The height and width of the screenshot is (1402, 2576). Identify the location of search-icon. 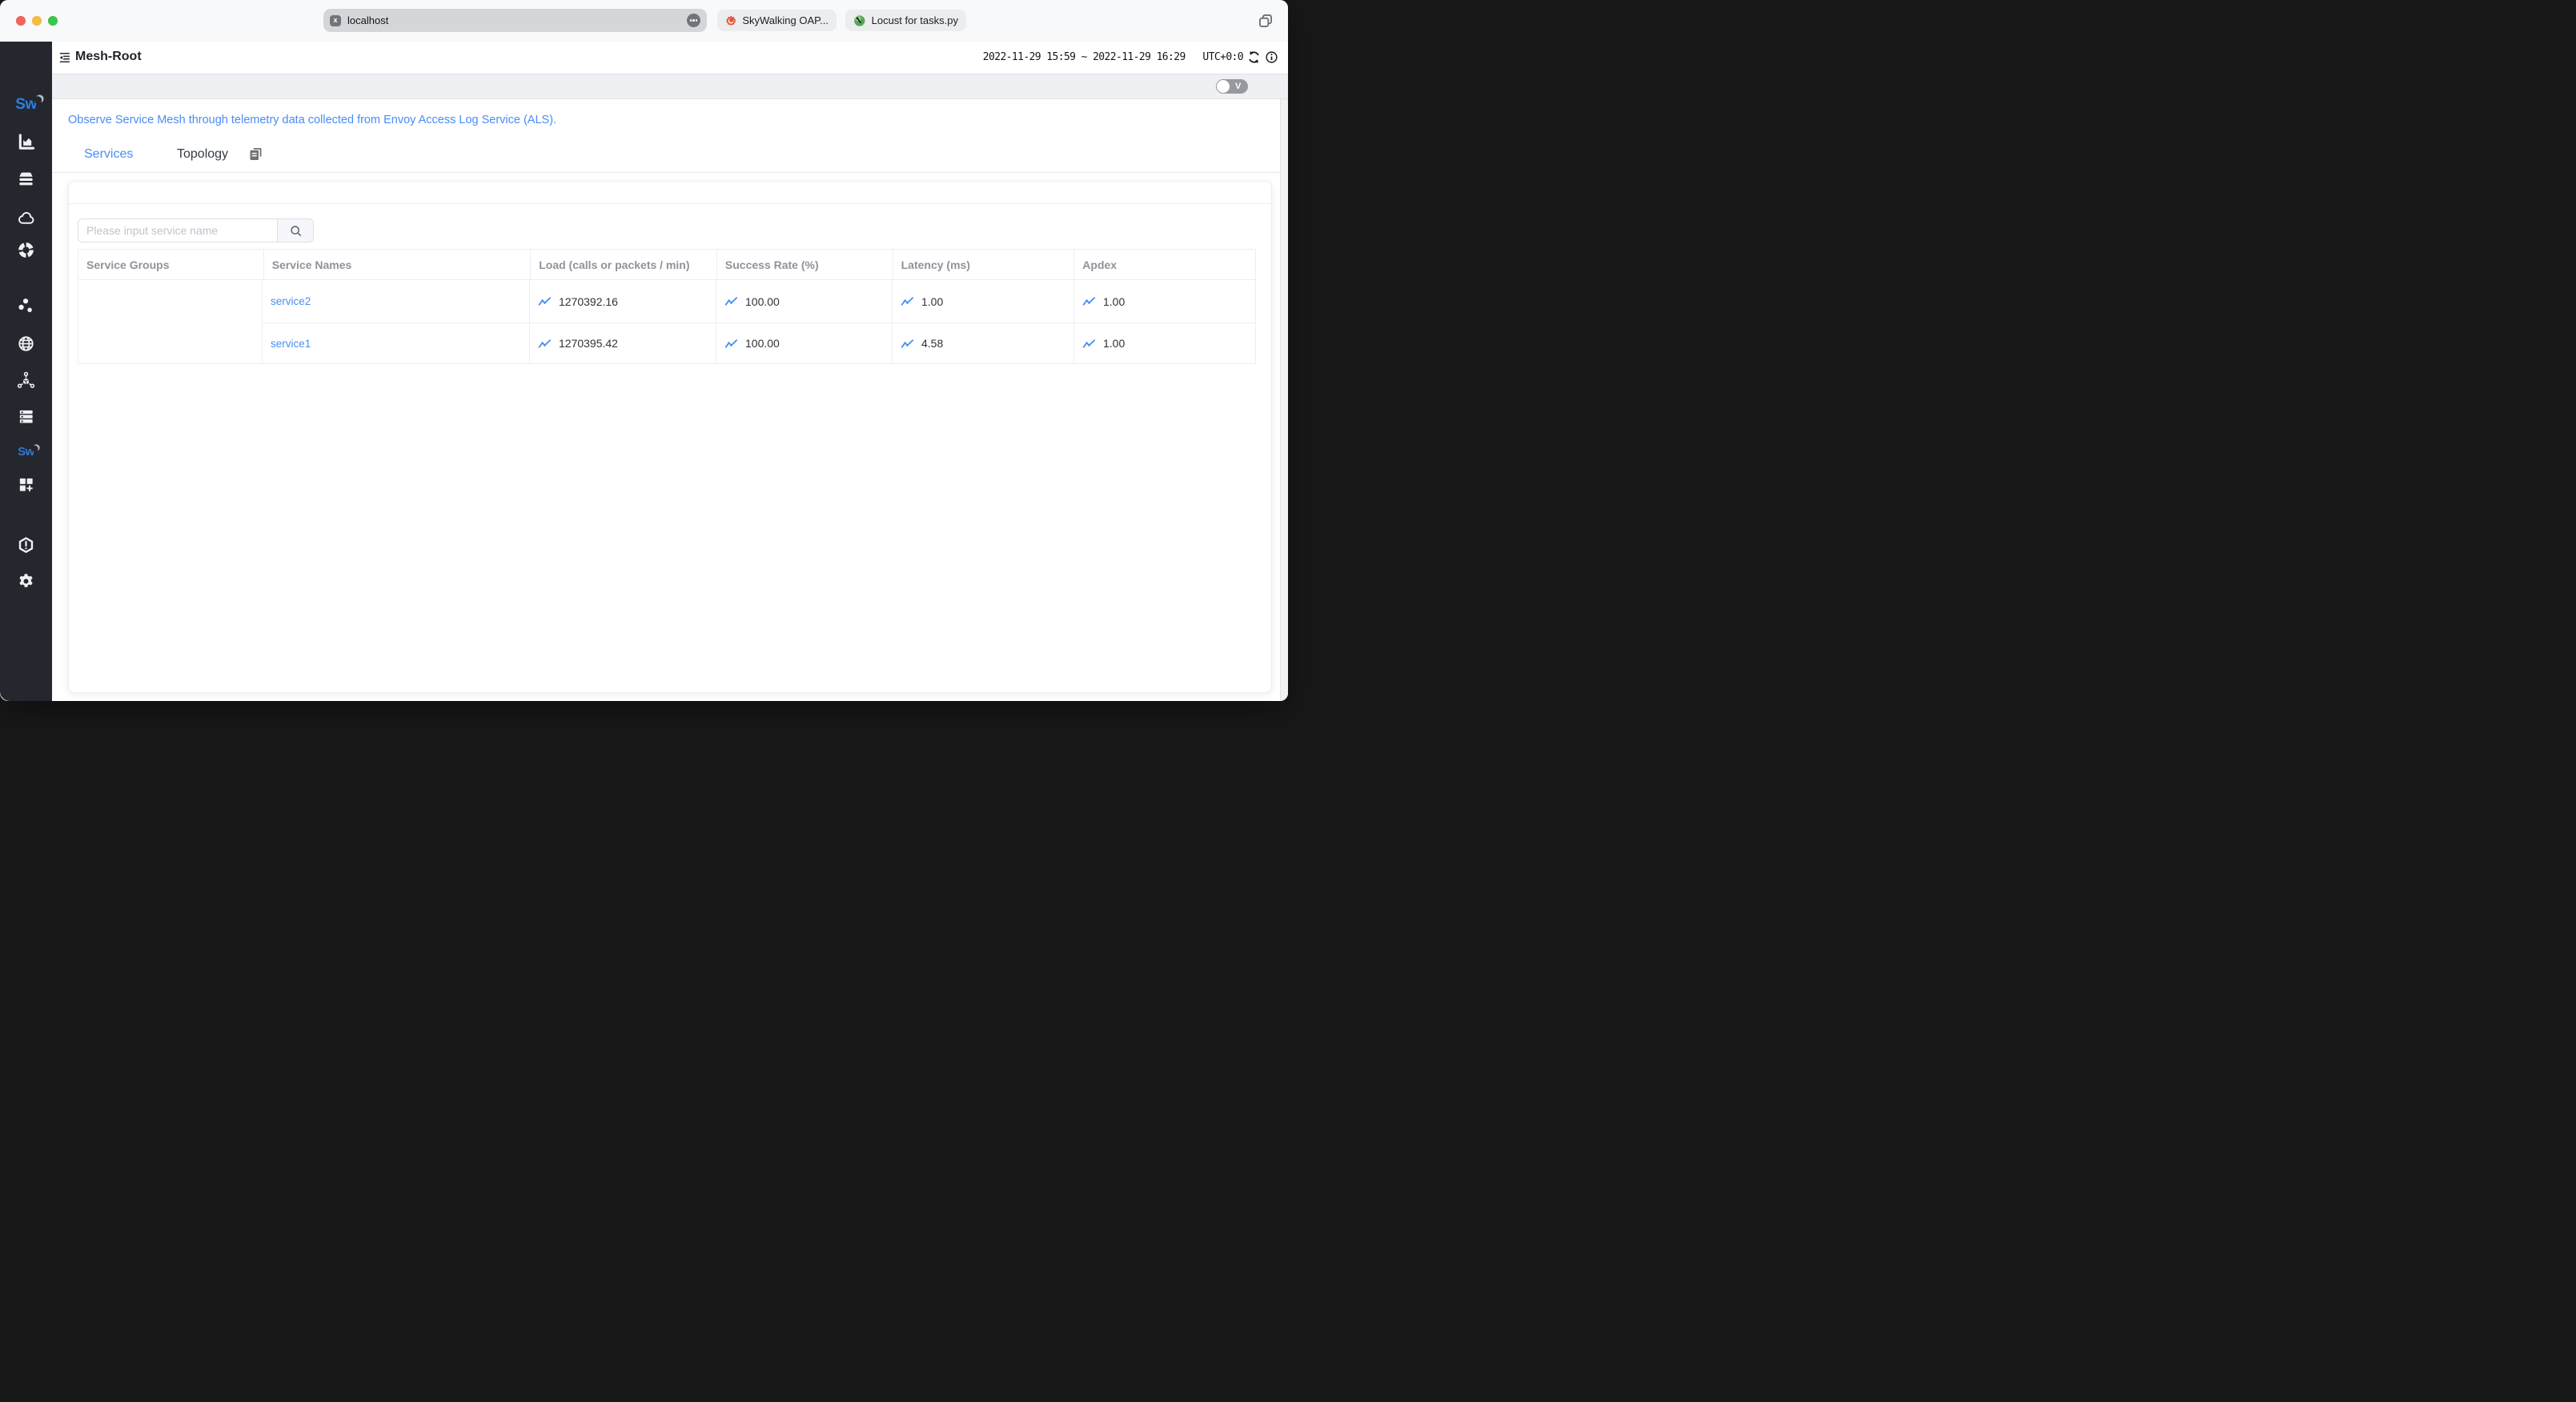
(295, 230).